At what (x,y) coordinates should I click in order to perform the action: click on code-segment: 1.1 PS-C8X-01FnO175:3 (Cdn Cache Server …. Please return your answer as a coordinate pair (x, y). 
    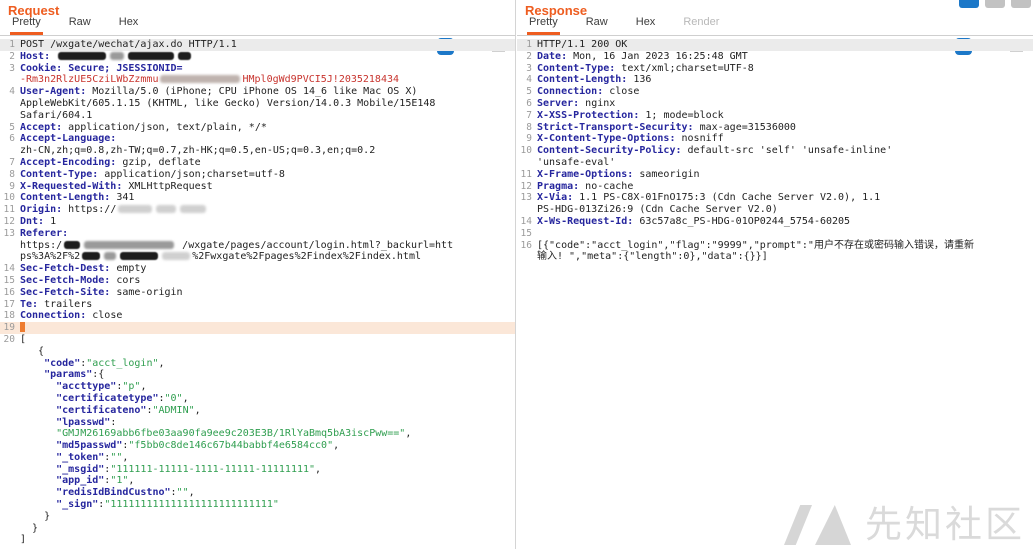
    Looking at the image, I should click on (727, 198).